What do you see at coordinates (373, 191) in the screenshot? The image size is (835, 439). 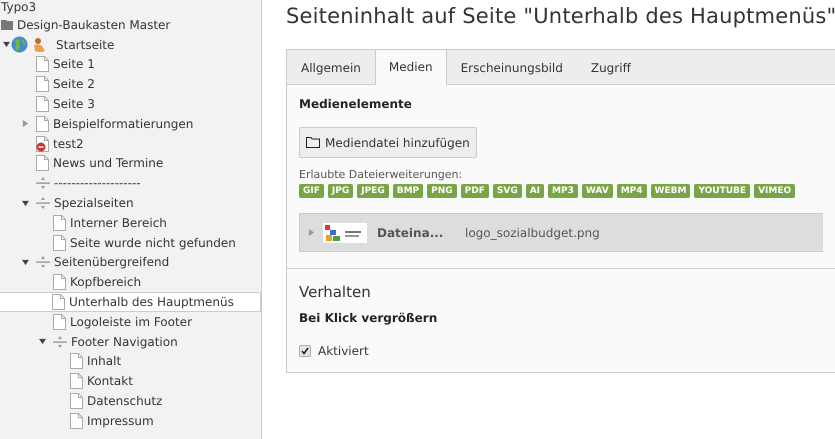 I see `extension-badge: JPEG` at bounding box center [373, 191].